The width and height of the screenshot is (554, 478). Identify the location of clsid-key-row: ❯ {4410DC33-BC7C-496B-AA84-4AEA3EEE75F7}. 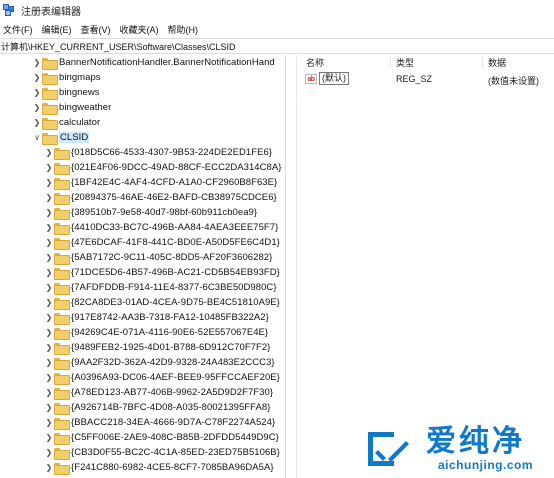
(142, 227).